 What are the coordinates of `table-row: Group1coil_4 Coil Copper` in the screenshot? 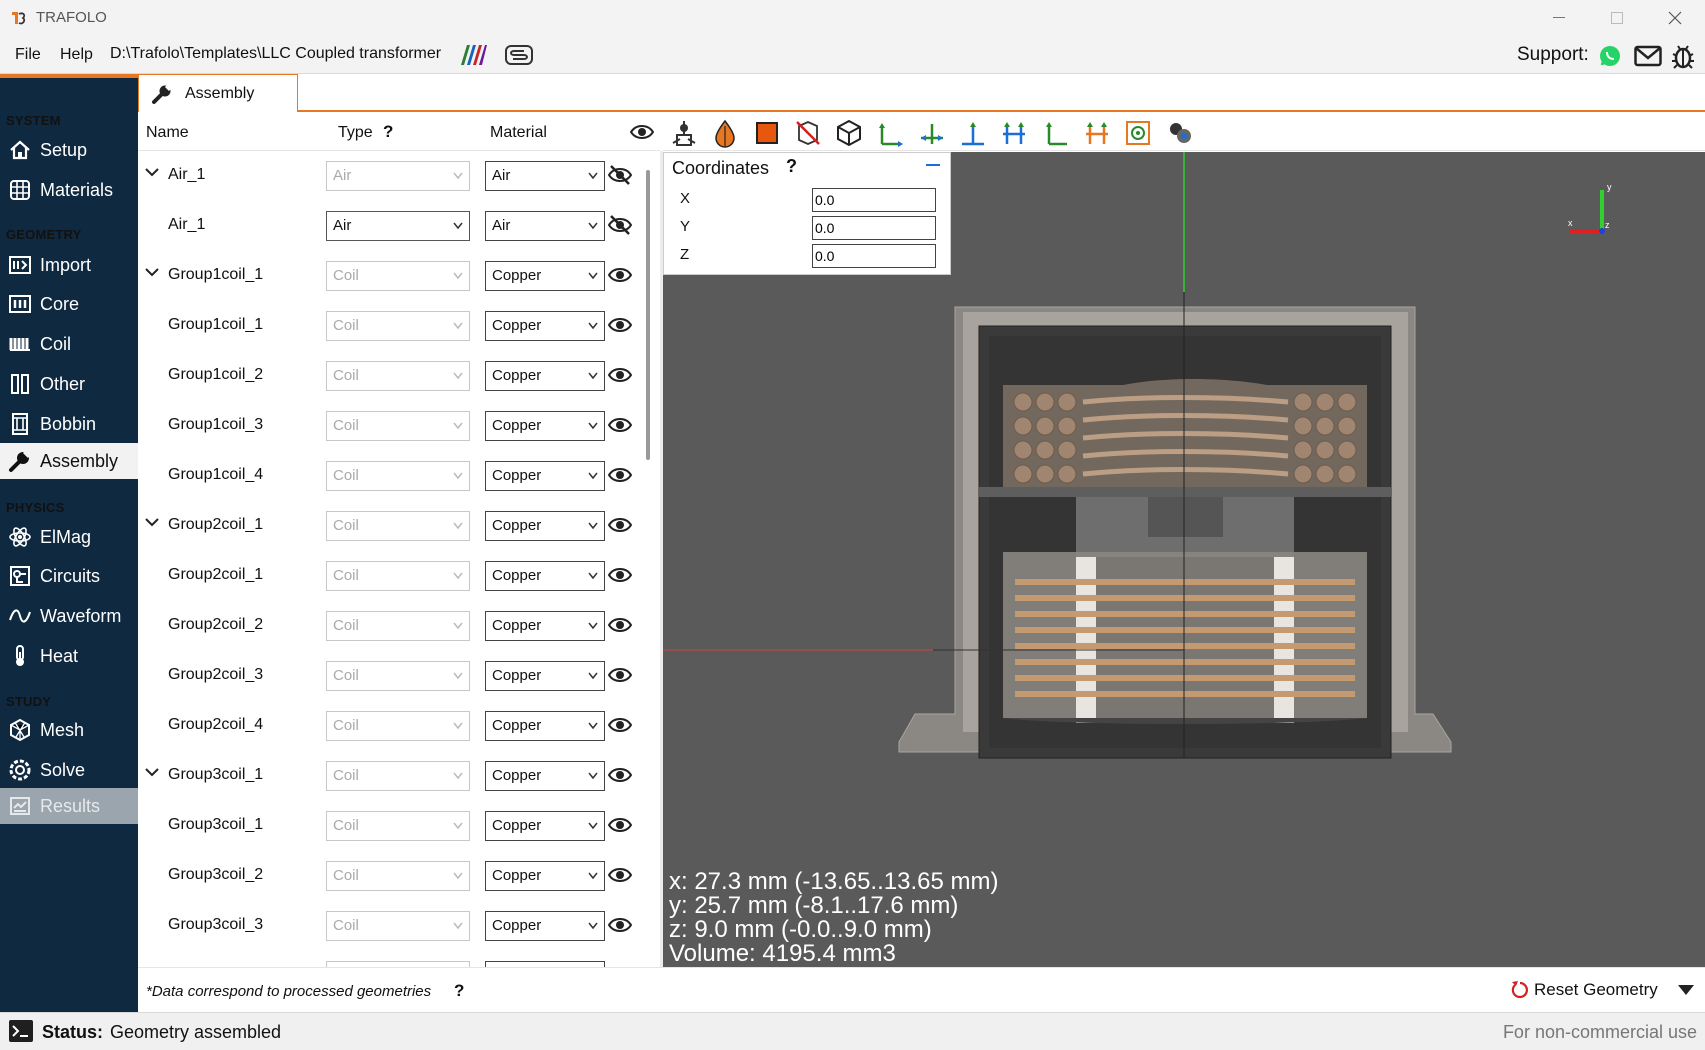 It's located at (393, 476).